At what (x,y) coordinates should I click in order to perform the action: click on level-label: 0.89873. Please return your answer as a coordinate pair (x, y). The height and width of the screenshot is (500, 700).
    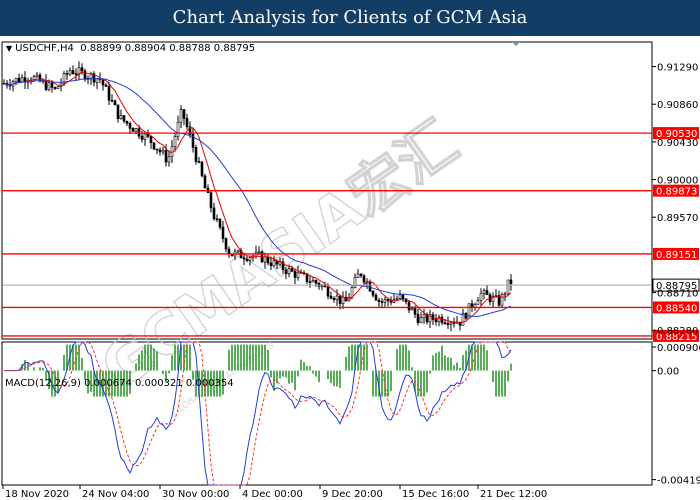
    Looking at the image, I should click on (676, 192).